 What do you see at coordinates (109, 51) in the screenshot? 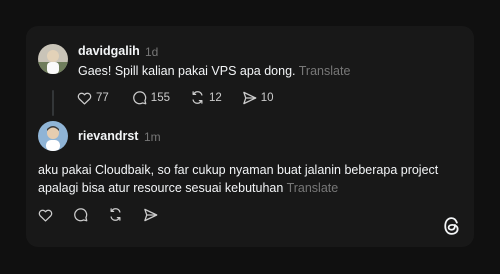
I see `post-username: davidgalih` at bounding box center [109, 51].